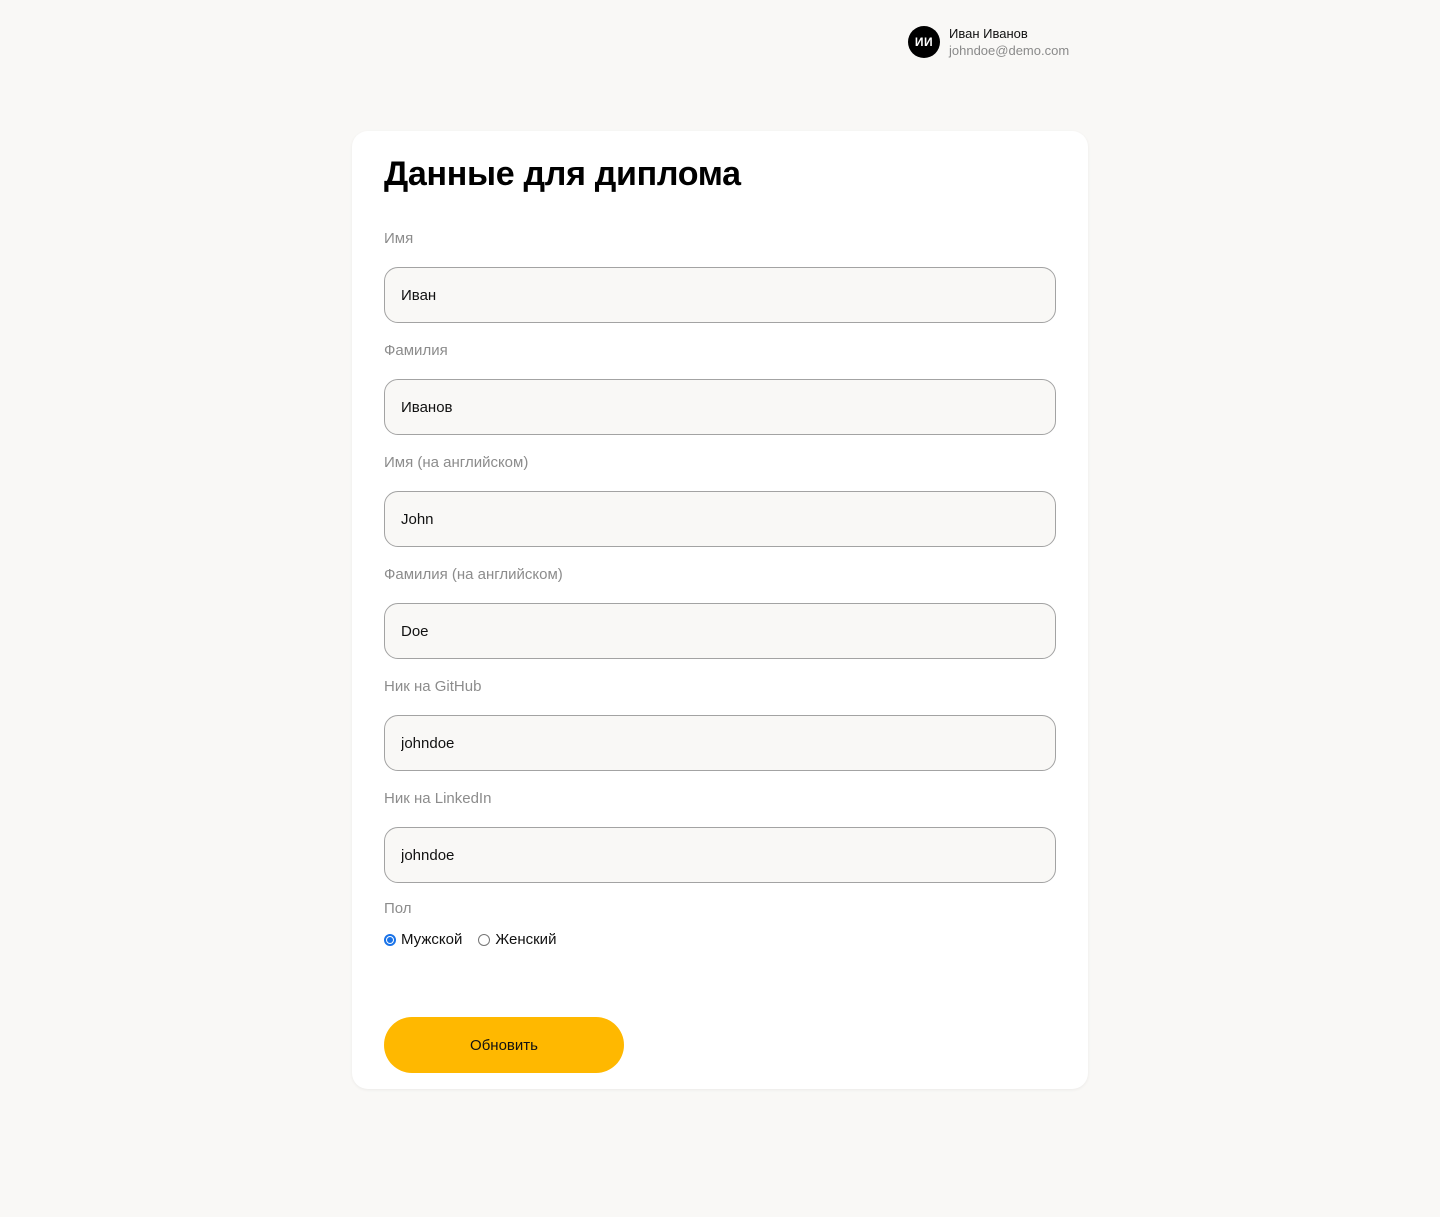  What do you see at coordinates (720, 855) in the screenshot?
I see `linkedin-input` at bounding box center [720, 855].